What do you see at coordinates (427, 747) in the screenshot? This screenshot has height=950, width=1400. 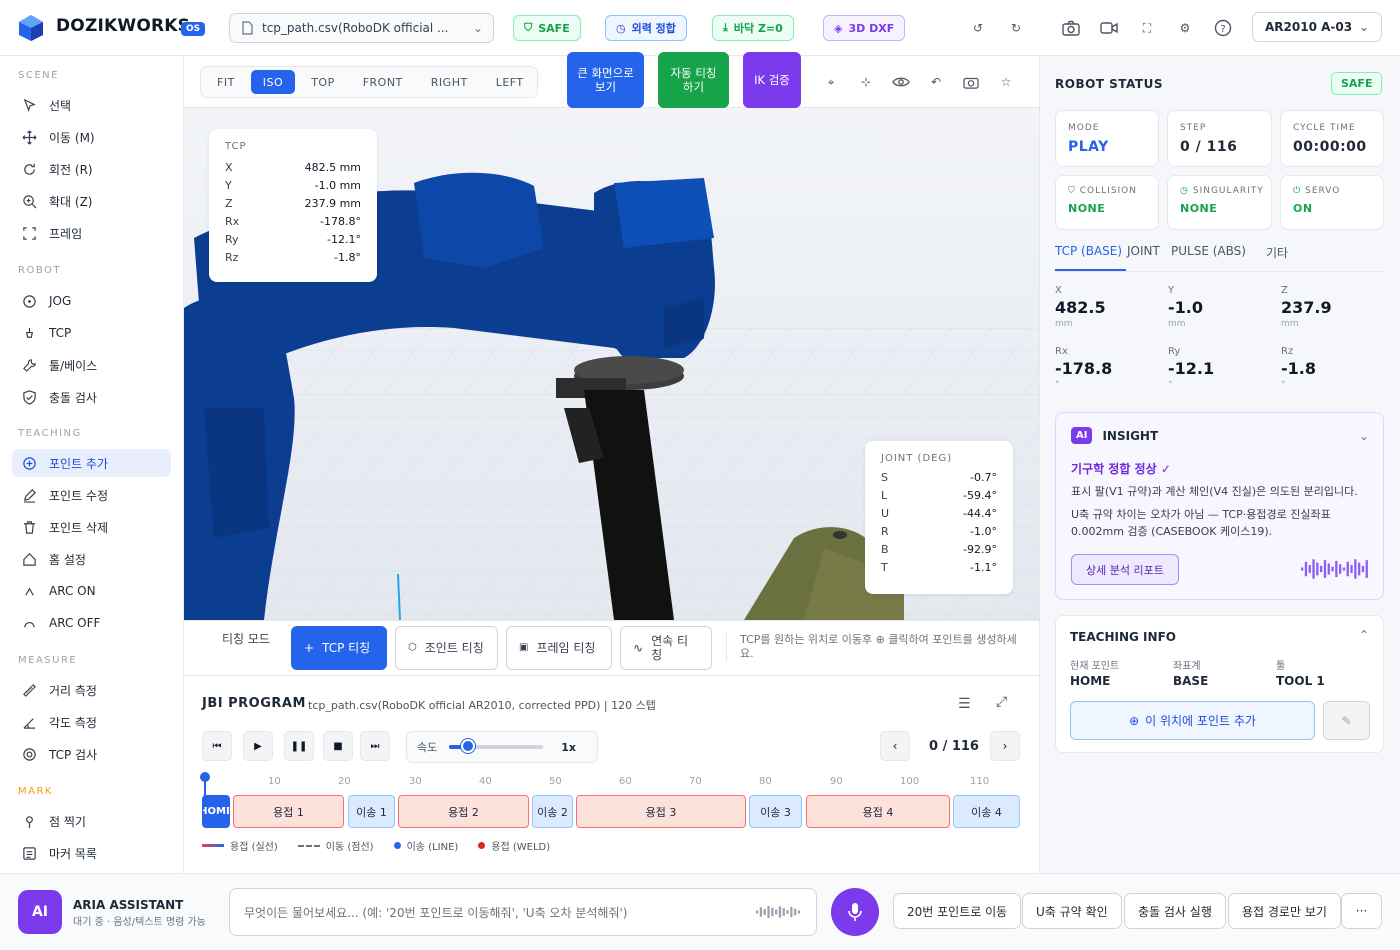 I see `speed-label: 속도` at bounding box center [427, 747].